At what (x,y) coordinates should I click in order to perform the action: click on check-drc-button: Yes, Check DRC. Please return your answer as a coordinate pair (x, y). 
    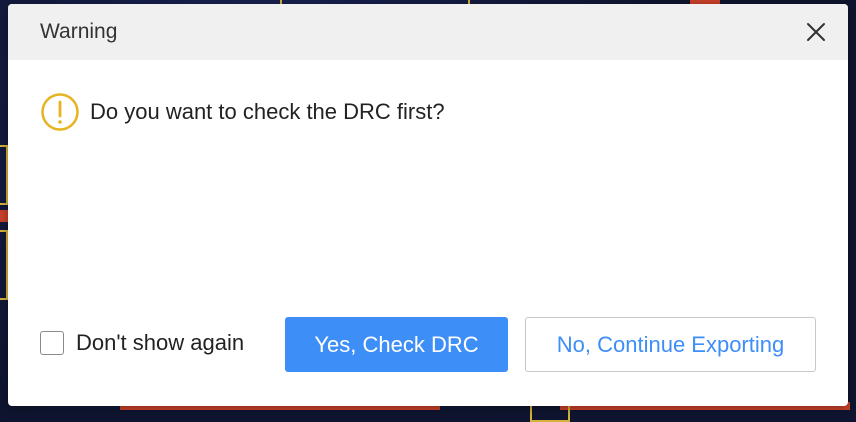
    Looking at the image, I should click on (396, 344).